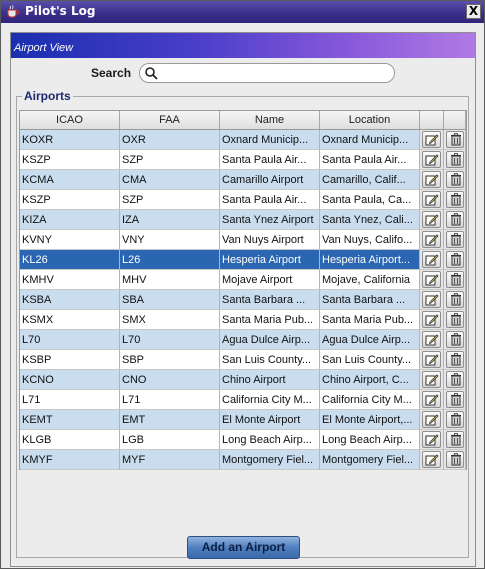 This screenshot has height=569, width=485. I want to click on cell-faa: SBA, so click(170, 300).